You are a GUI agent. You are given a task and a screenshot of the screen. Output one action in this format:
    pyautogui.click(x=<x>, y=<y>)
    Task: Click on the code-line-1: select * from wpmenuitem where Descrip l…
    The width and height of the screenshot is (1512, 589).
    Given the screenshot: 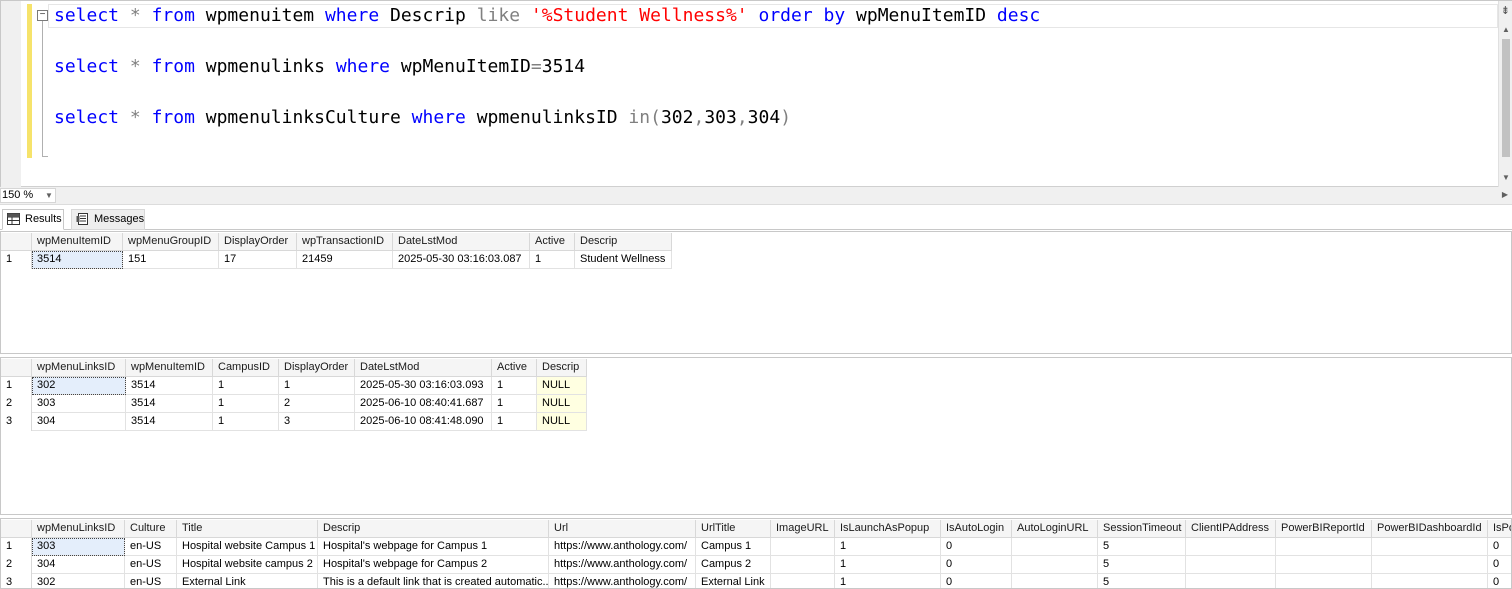 What is the action you would take?
    pyautogui.click(x=547, y=15)
    